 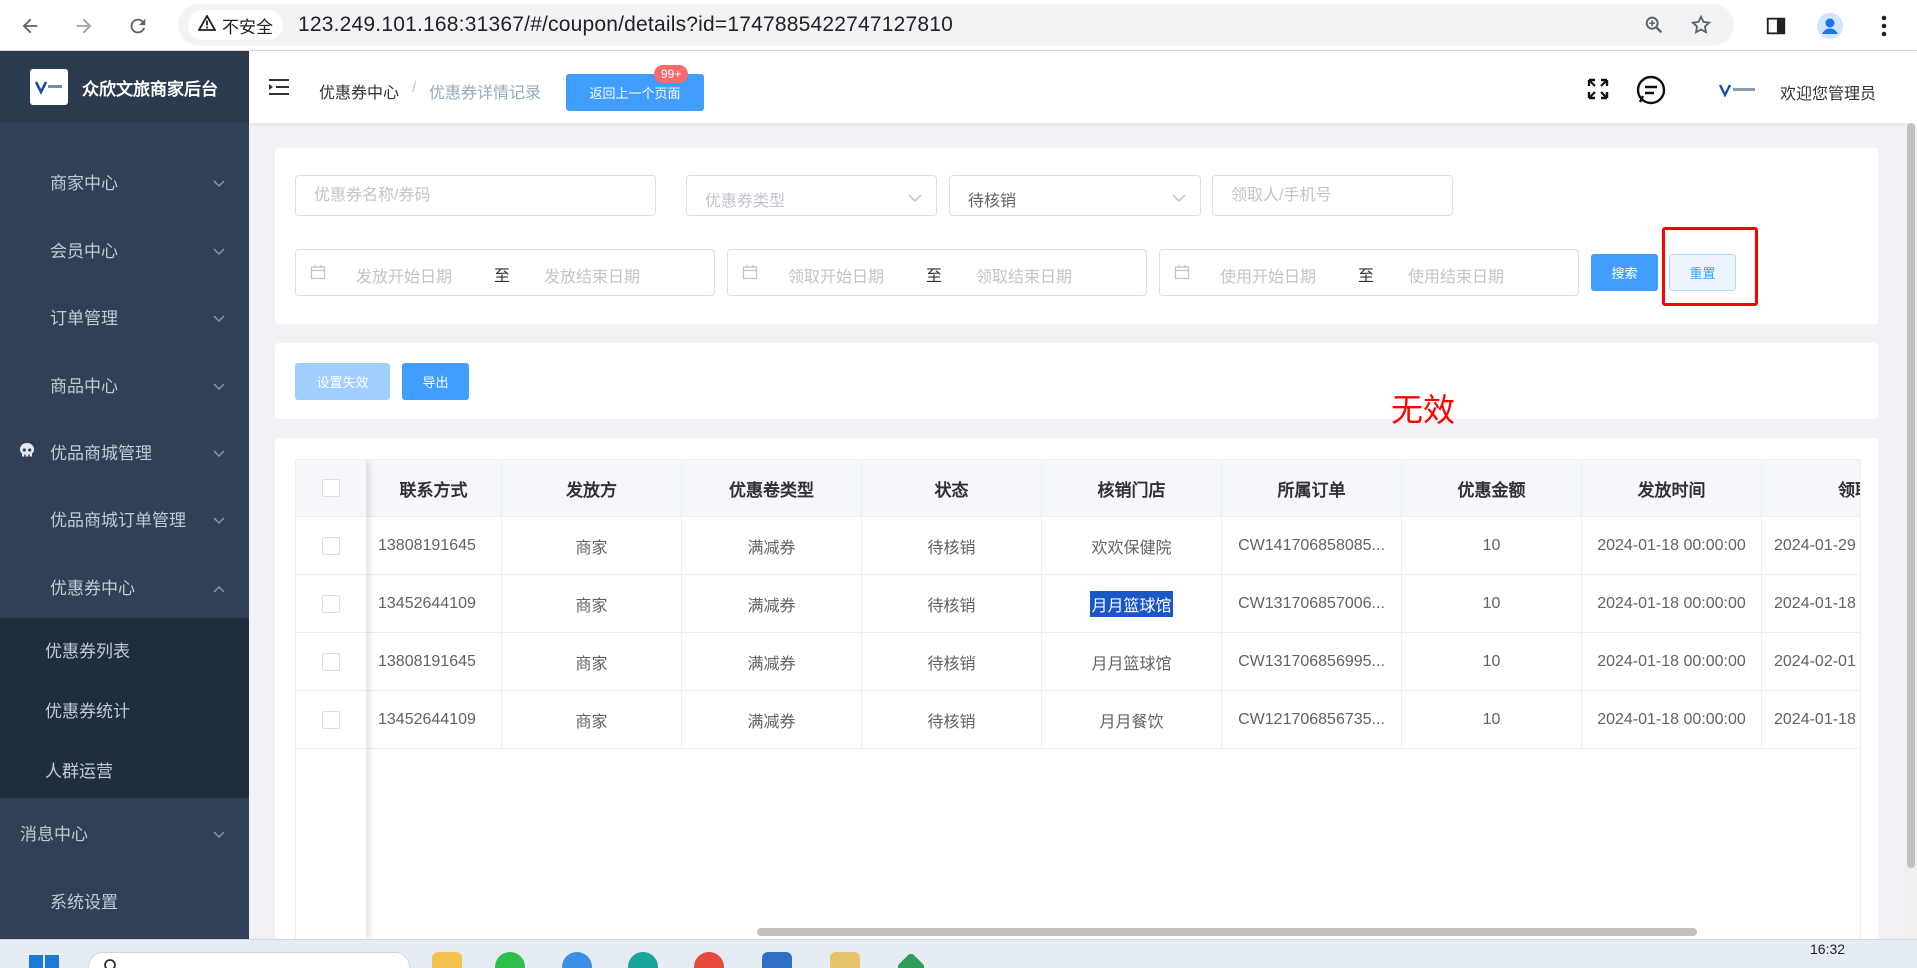 What do you see at coordinates (1075, 195) in the screenshot?
I see `status-select: 待核销` at bounding box center [1075, 195].